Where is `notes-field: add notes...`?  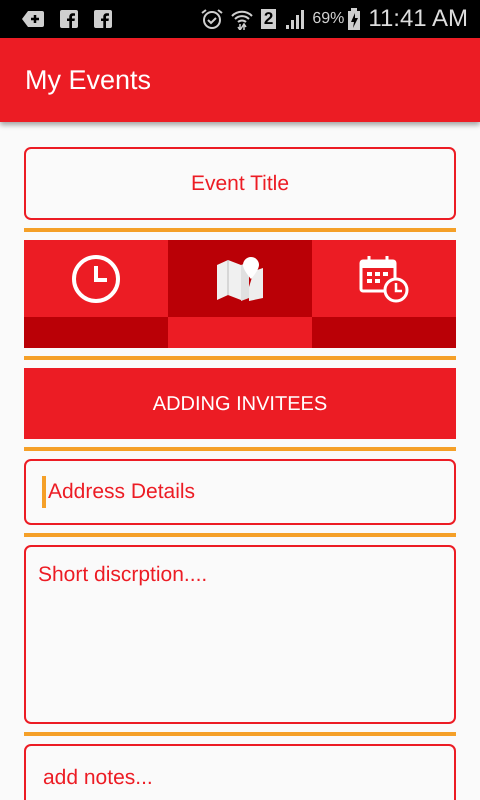
notes-field: add notes... is located at coordinates (240, 772).